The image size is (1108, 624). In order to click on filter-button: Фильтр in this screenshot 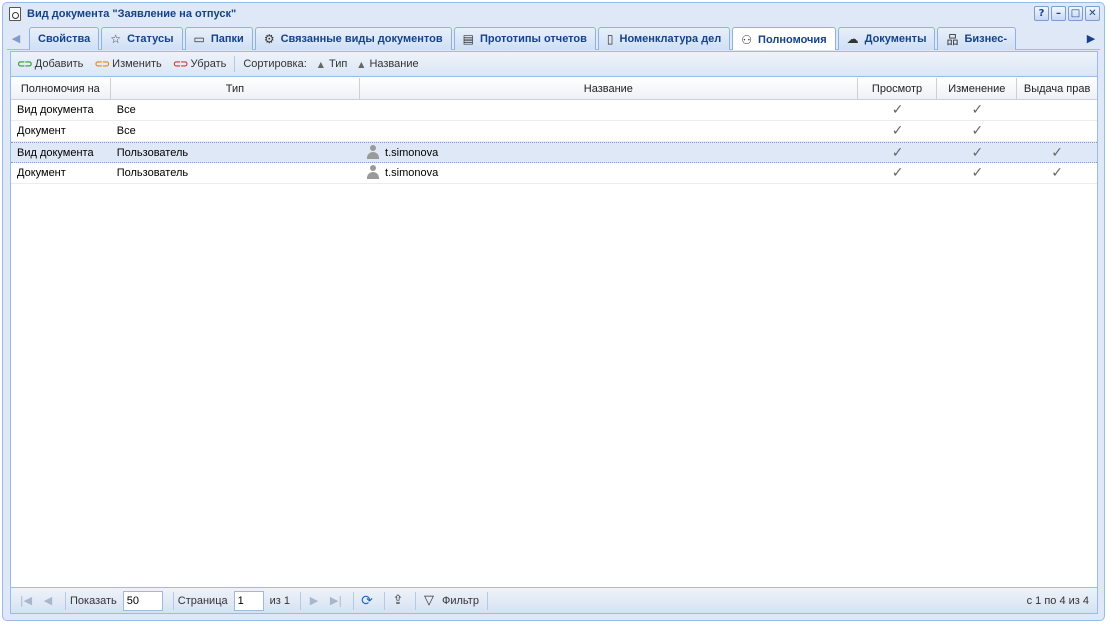, I will do `click(460, 601)`.